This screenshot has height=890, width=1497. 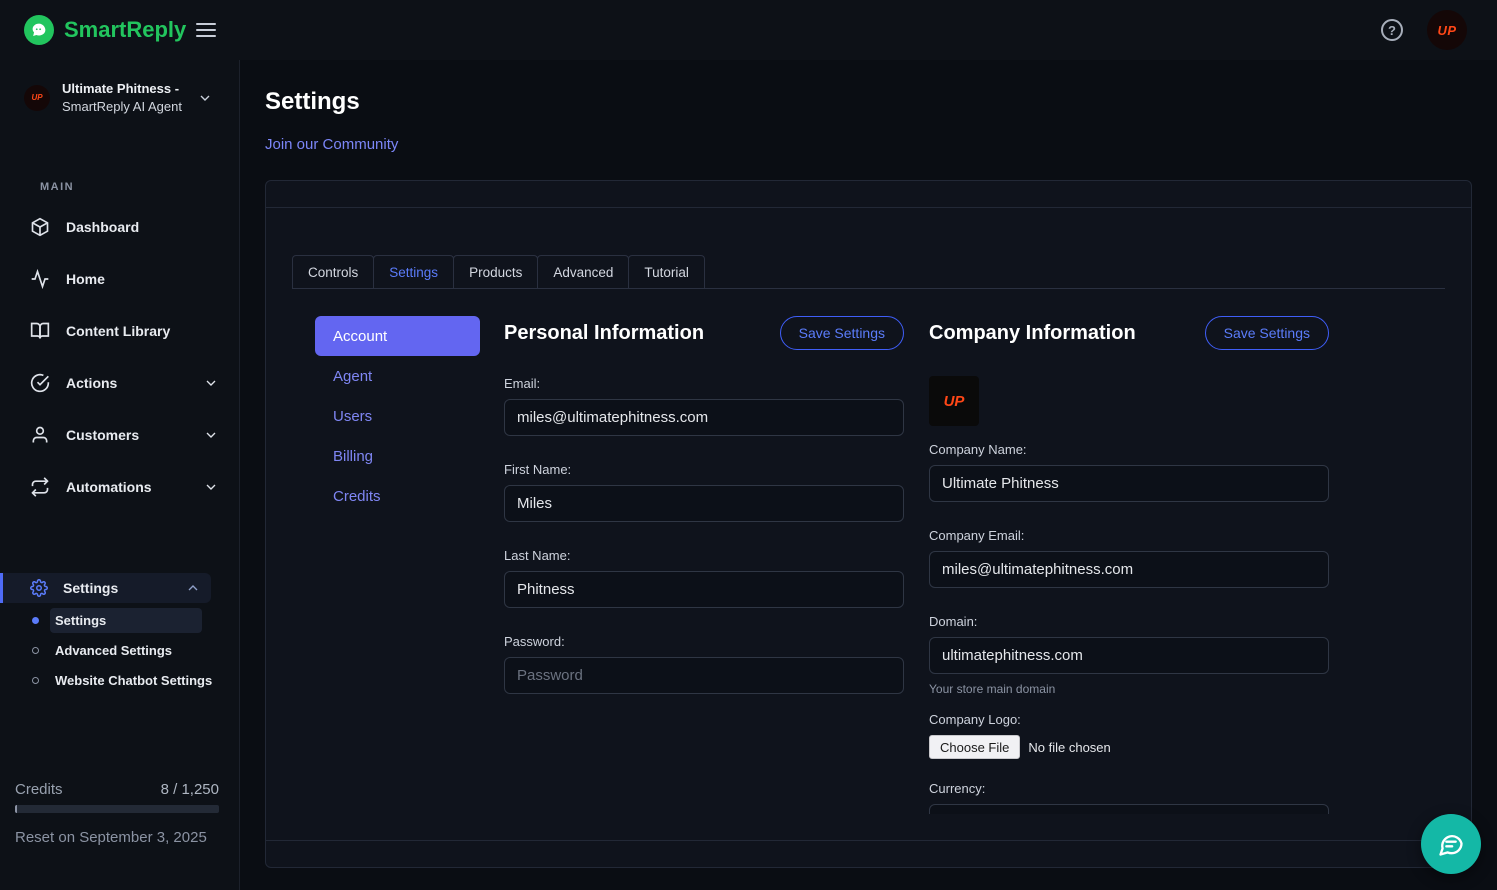 What do you see at coordinates (397, 456) in the screenshot?
I see `subnav-item-billing: Billing` at bounding box center [397, 456].